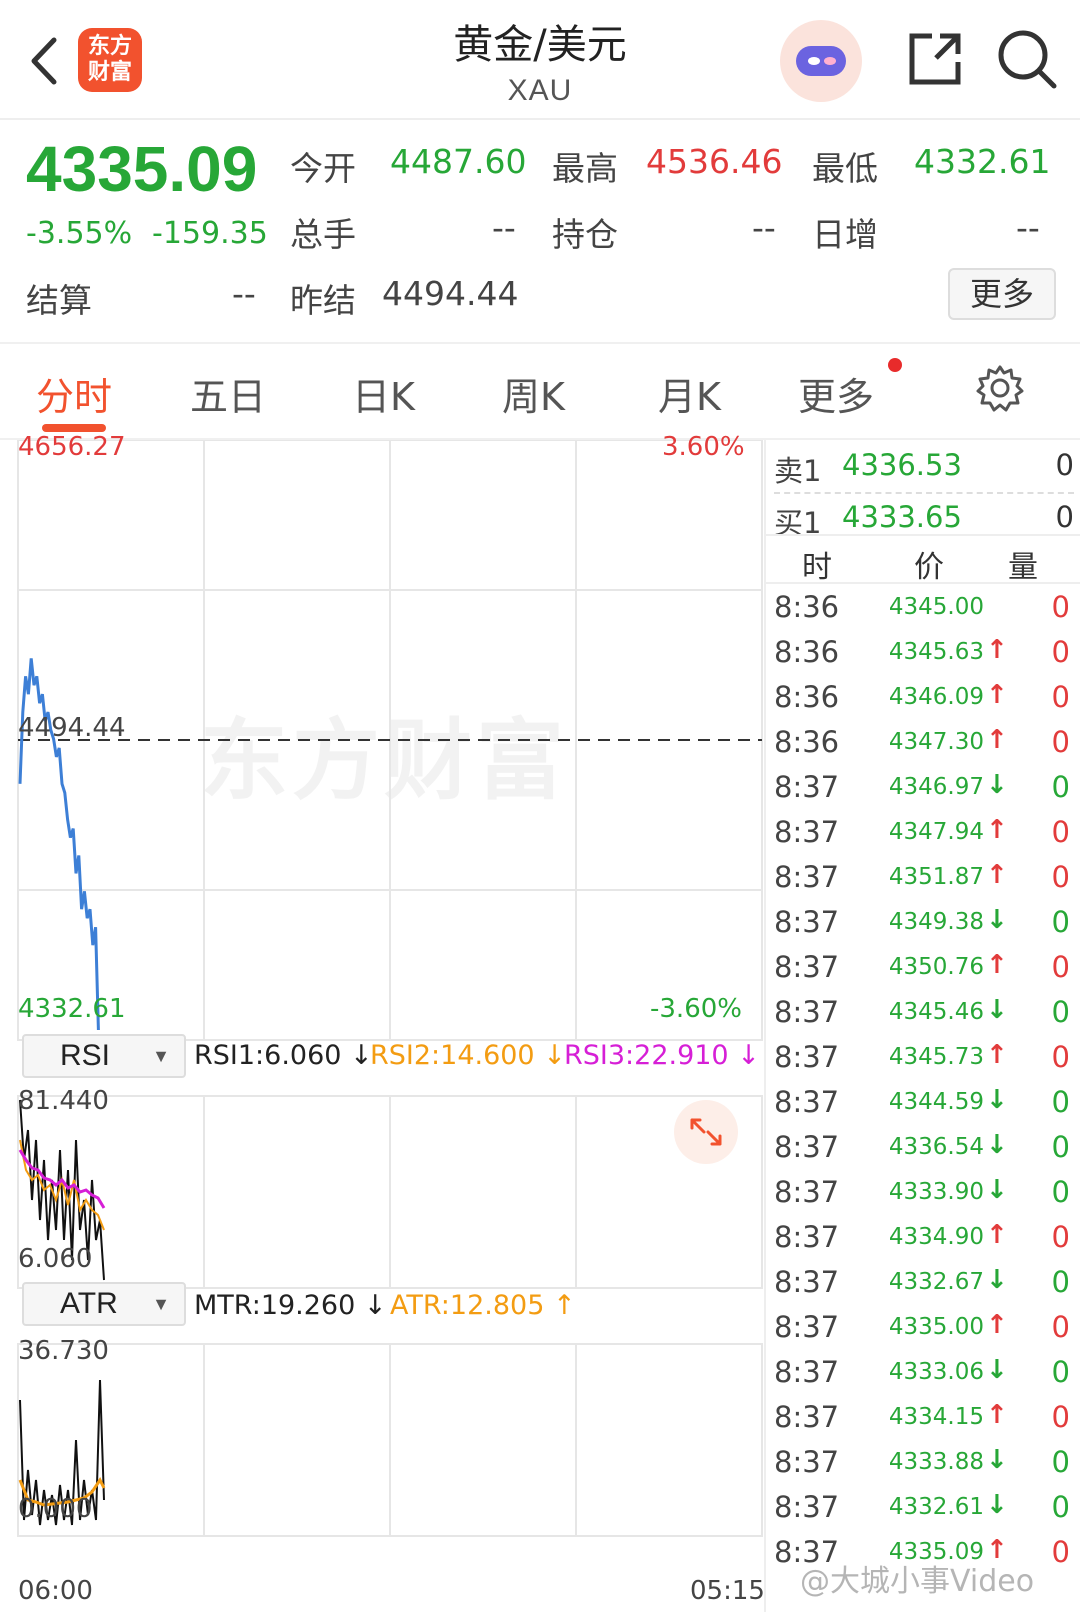  I want to click on notification-dot, so click(895, 365).